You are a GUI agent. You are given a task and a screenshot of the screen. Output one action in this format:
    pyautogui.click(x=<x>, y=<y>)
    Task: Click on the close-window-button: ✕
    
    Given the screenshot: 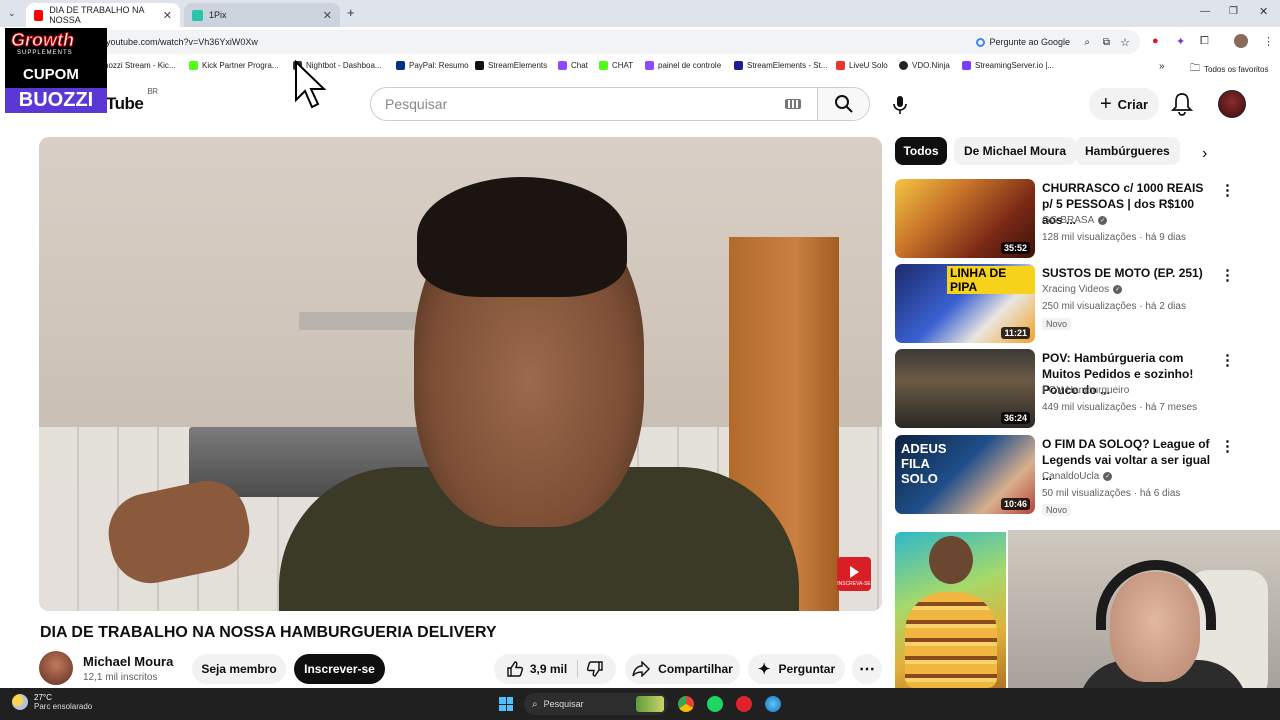 What is the action you would take?
    pyautogui.click(x=1263, y=11)
    